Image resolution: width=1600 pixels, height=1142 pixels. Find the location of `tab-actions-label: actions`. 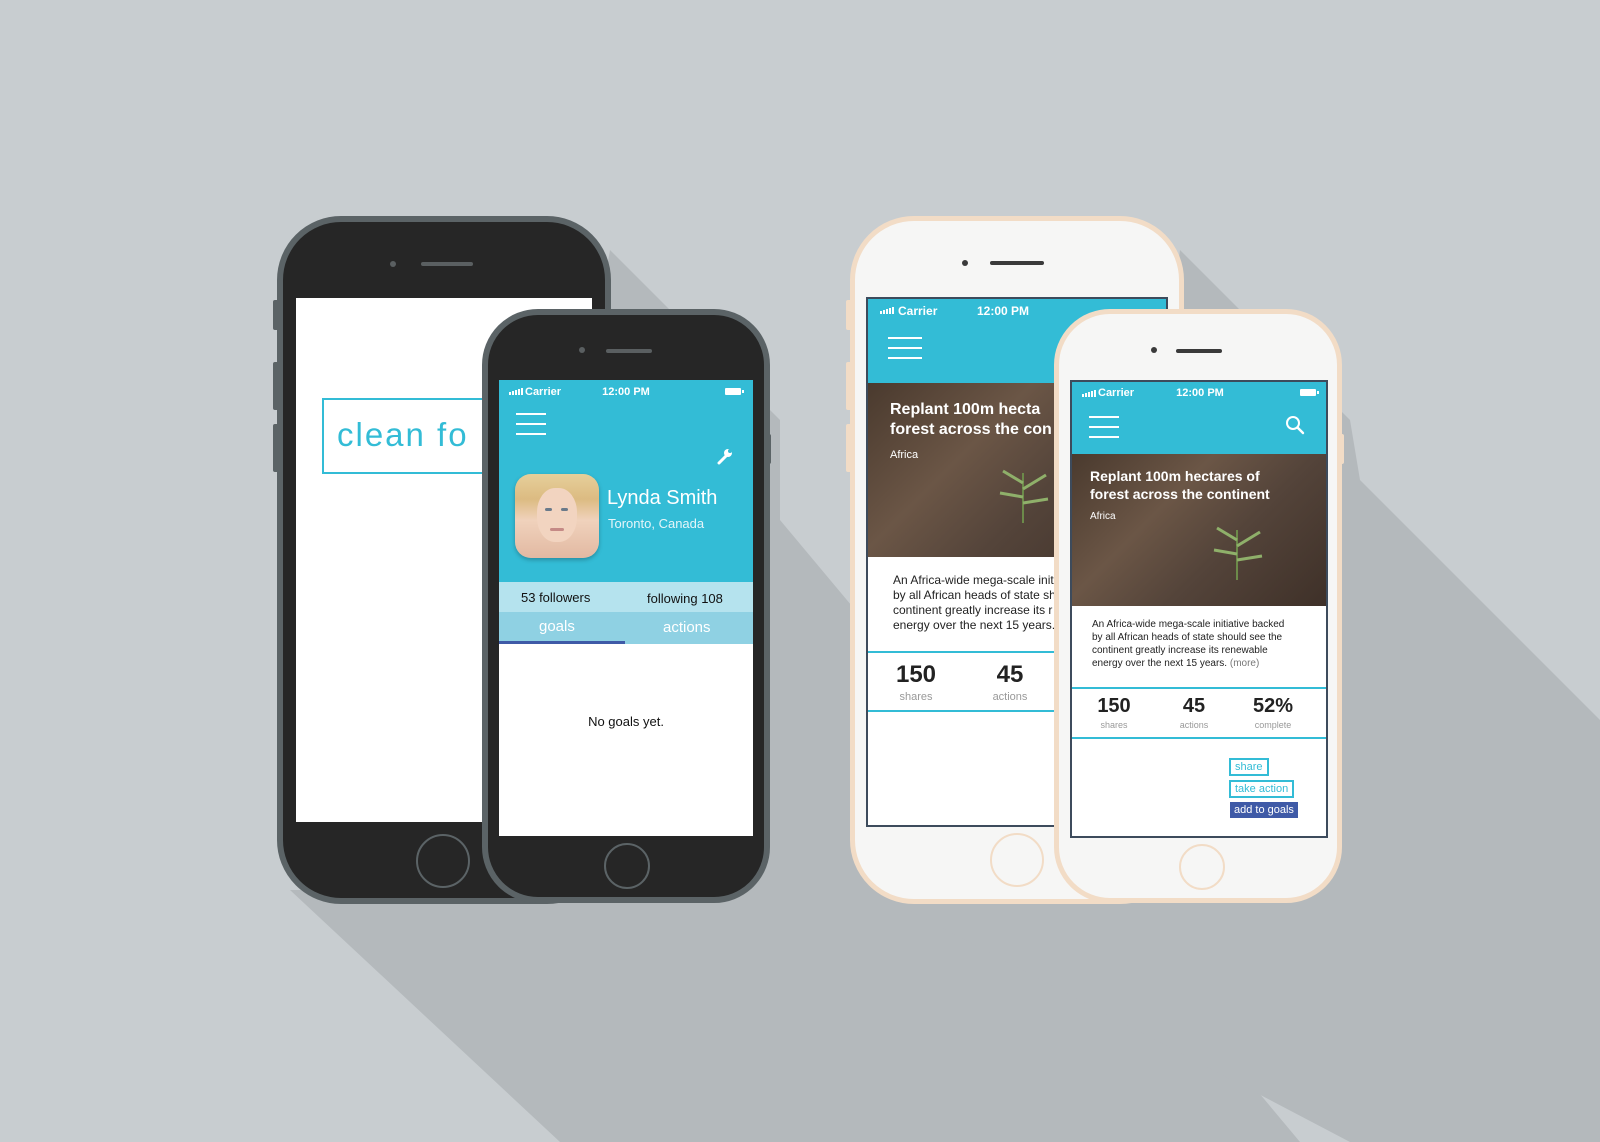

tab-actions-label: actions is located at coordinates (687, 627).